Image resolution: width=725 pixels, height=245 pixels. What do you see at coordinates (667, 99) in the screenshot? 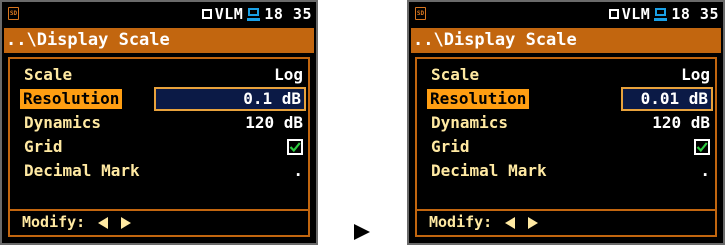
I see `resolution-value-field: 0.01 dB` at bounding box center [667, 99].